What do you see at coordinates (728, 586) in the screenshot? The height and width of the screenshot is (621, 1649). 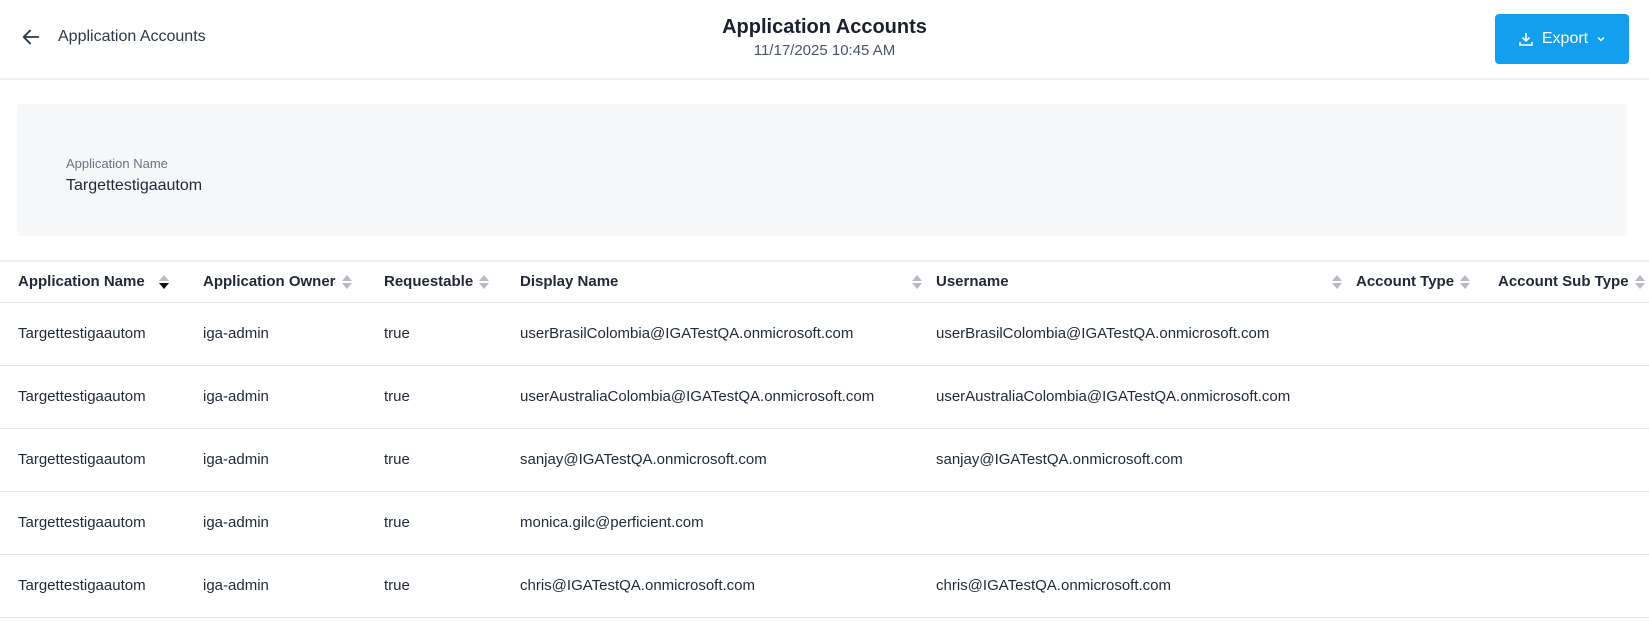 I see `cell-display-name: chris@IGATestQA.onmicrosoft.com` at bounding box center [728, 586].